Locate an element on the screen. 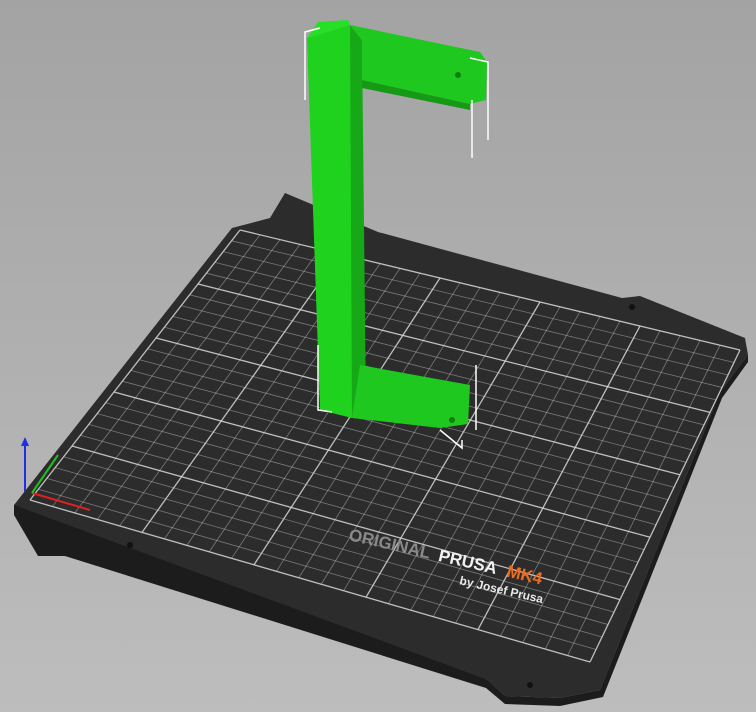 The image size is (756, 712). z-axis-arrow is located at coordinates (25, 441).